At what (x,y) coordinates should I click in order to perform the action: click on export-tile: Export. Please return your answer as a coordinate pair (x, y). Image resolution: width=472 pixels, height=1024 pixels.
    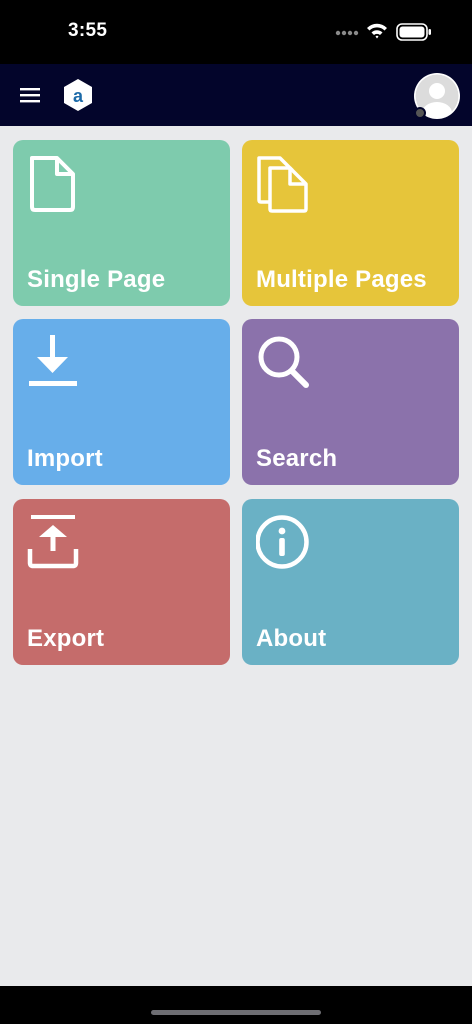
    Looking at the image, I should click on (121, 582).